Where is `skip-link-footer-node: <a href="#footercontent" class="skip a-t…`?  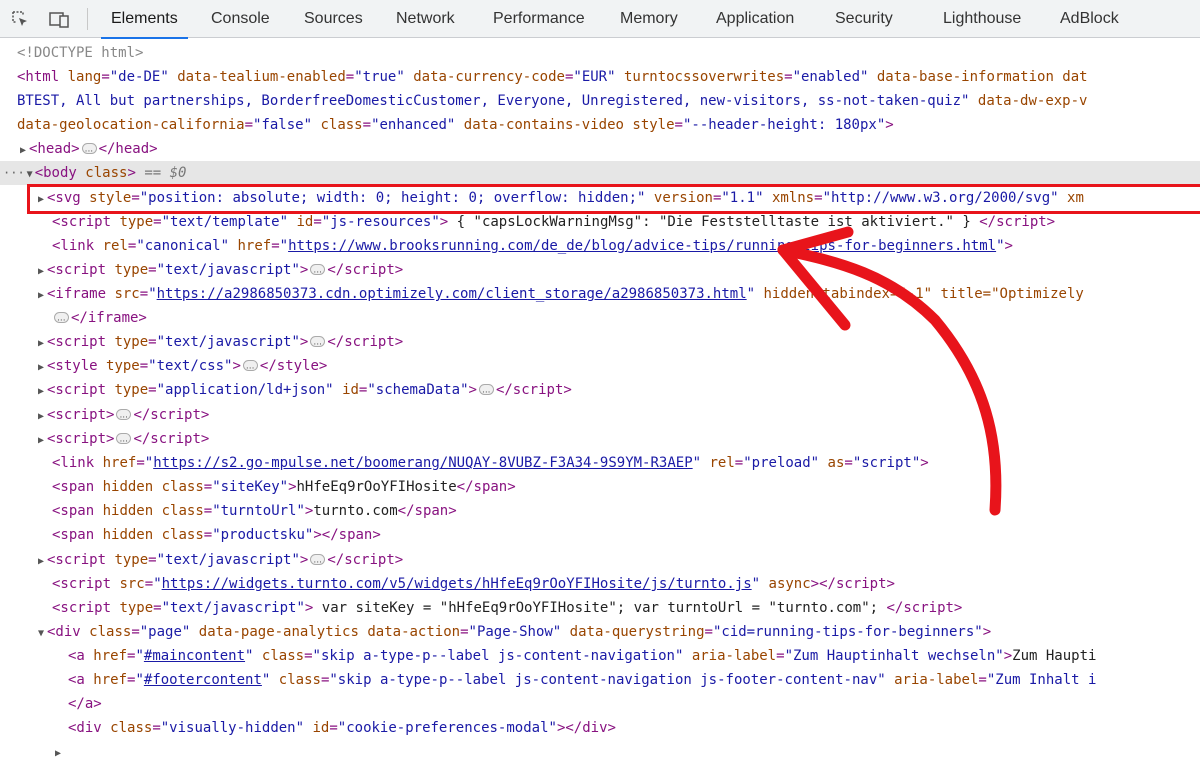 skip-link-footer-node: <a href="#footercontent" class="skip a-t… is located at coordinates (600, 680).